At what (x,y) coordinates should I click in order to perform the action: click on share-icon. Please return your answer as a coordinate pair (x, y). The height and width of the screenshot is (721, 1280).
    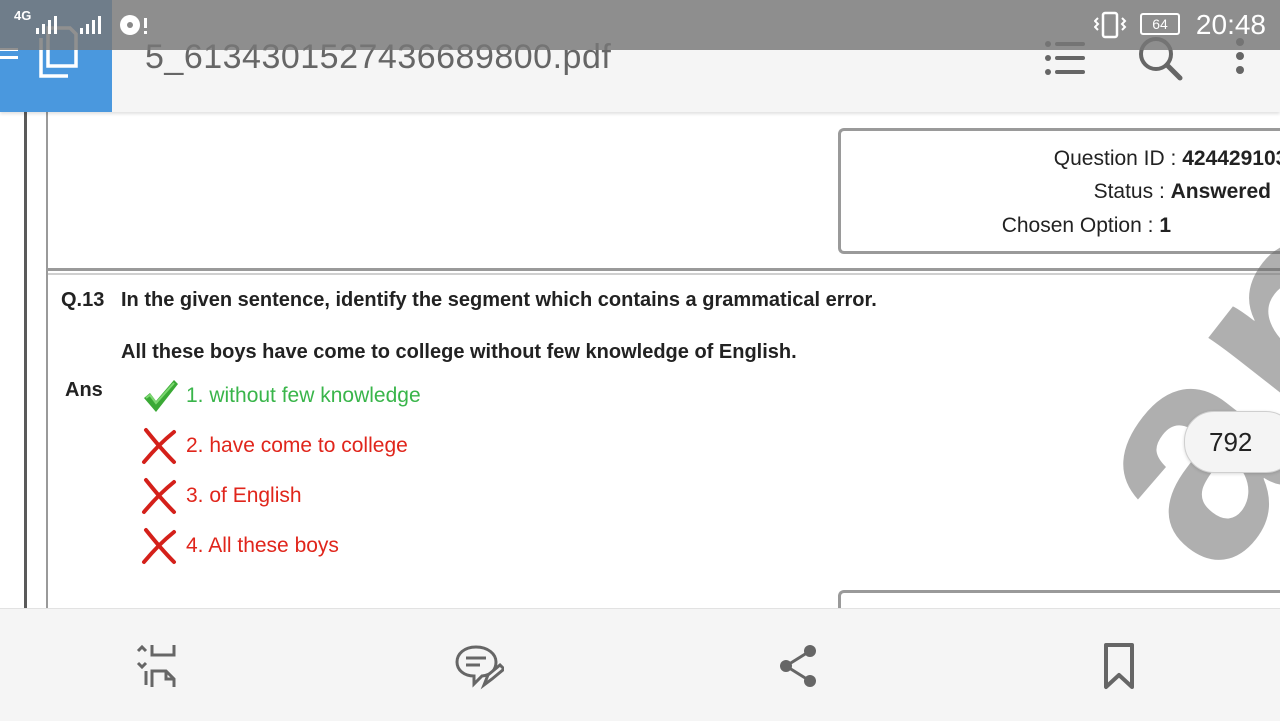
    Looking at the image, I should click on (799, 666).